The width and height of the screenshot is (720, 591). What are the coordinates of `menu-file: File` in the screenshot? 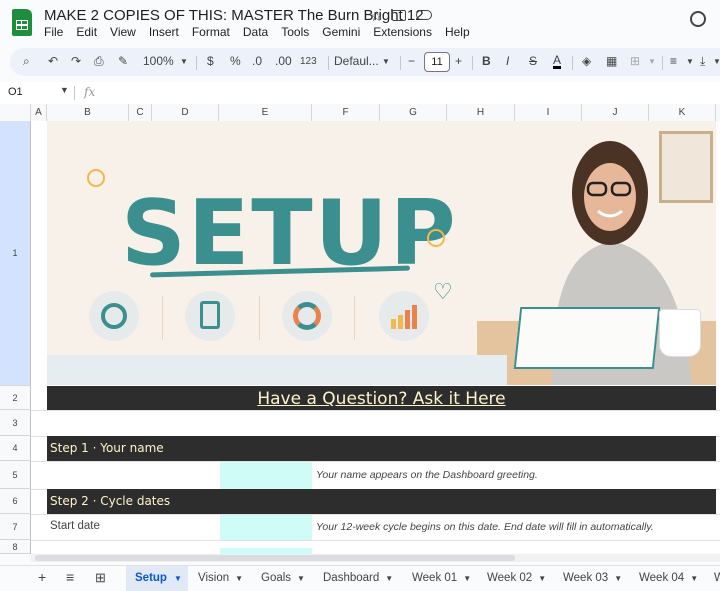 It's located at (53, 32).